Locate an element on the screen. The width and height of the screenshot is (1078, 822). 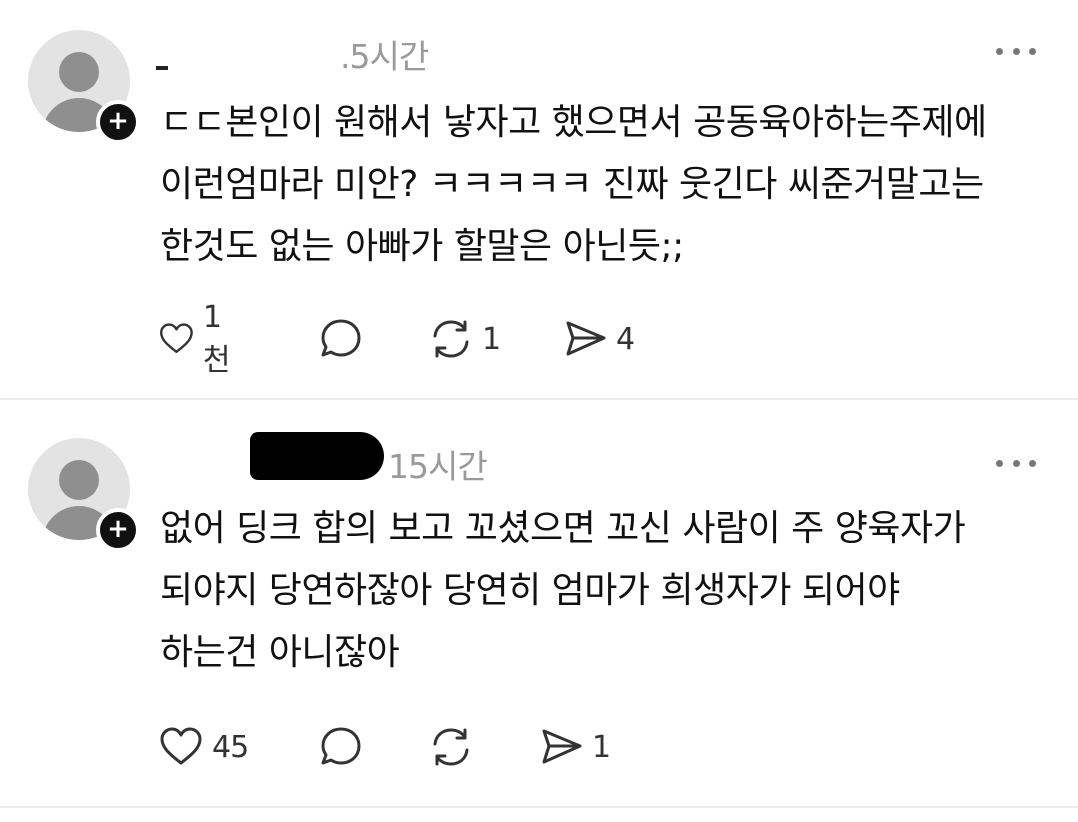
content-line: 하는건 아니잖아 is located at coordinates (280, 652).